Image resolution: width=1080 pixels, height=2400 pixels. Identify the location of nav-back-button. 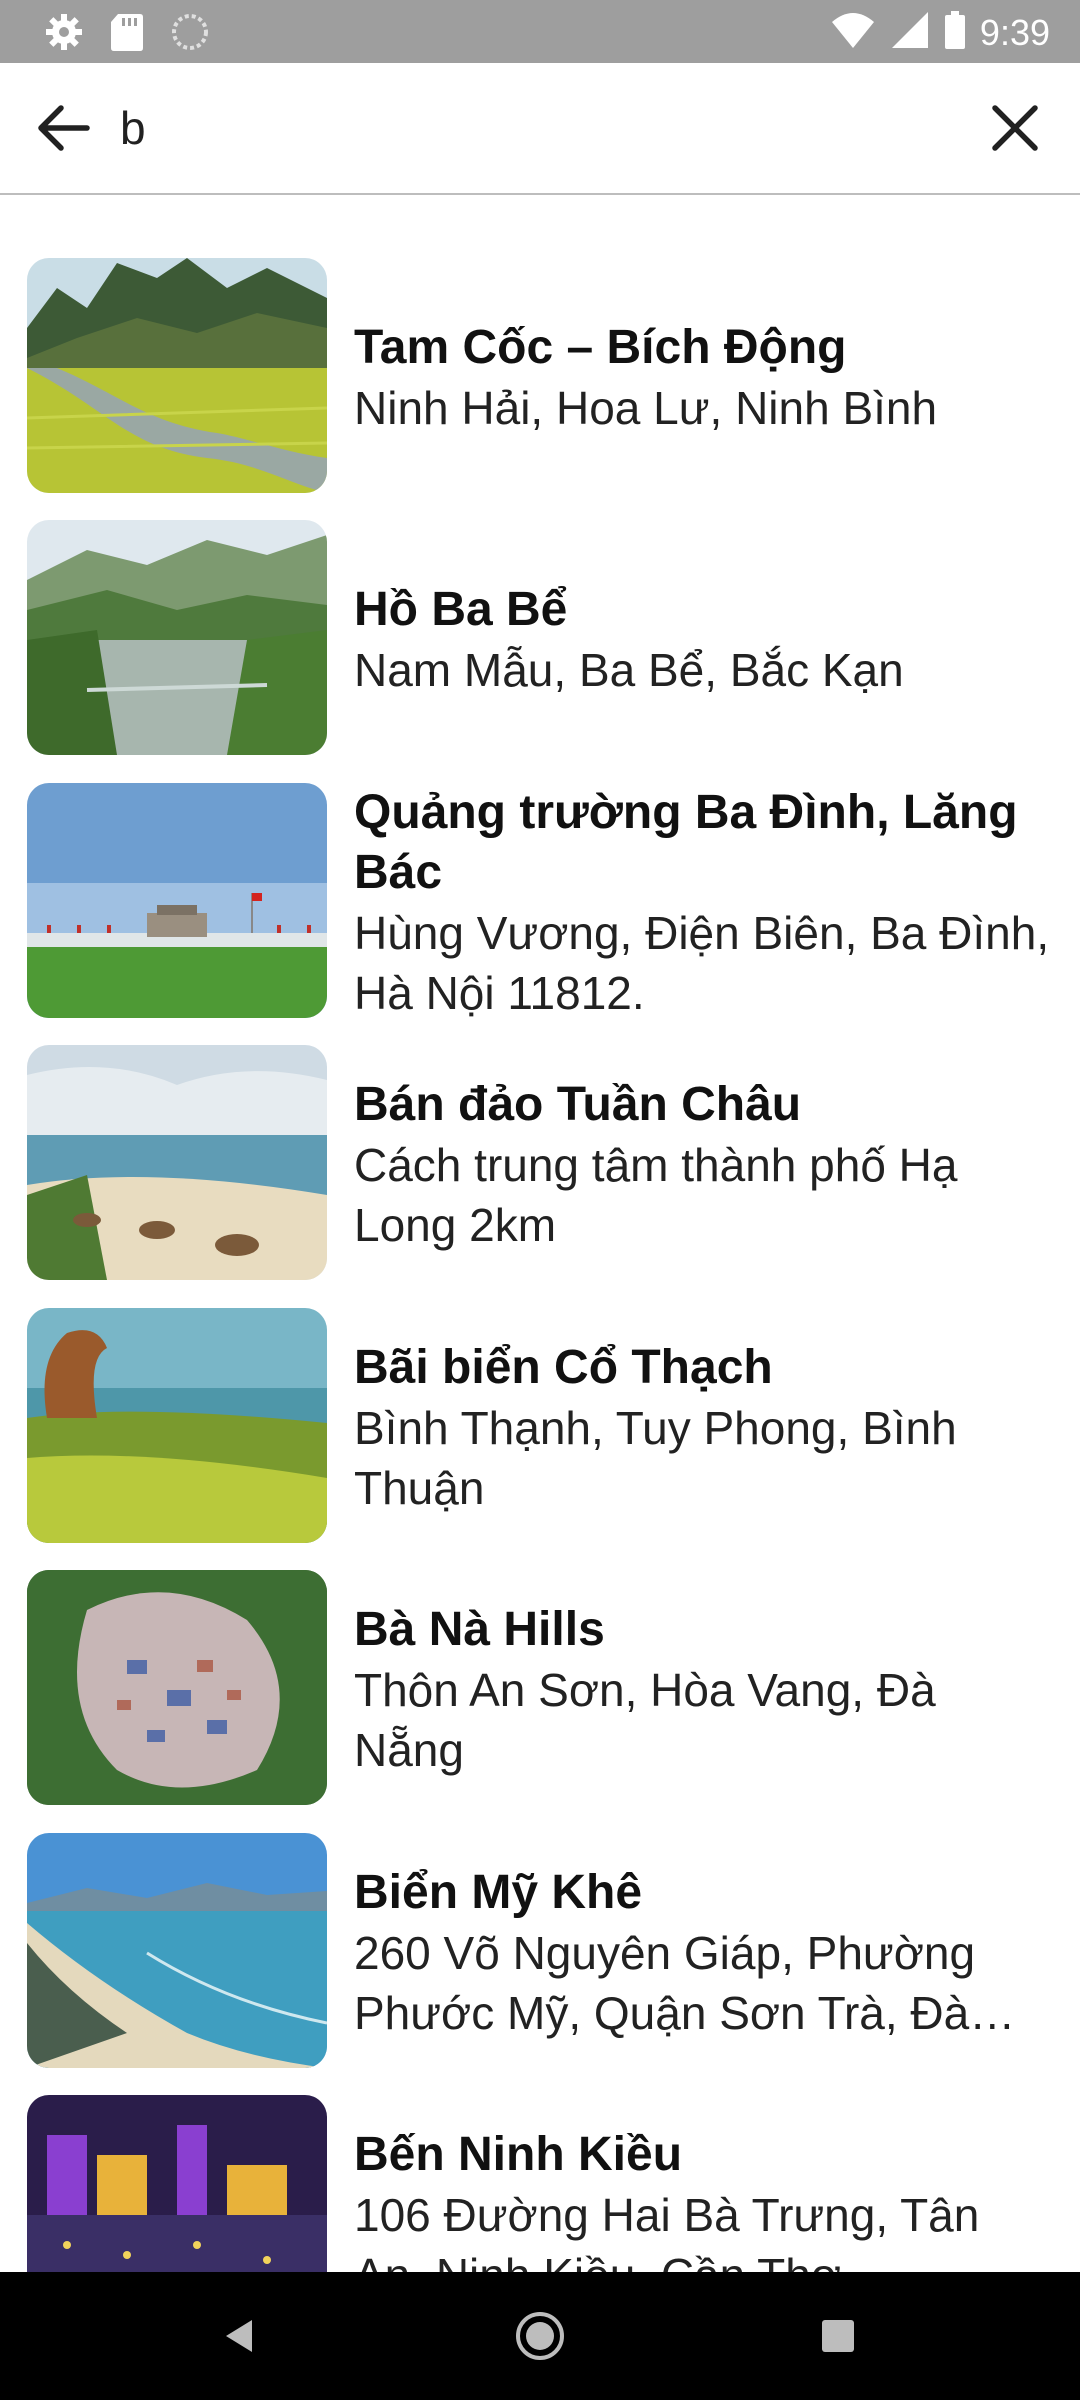
(240, 2336).